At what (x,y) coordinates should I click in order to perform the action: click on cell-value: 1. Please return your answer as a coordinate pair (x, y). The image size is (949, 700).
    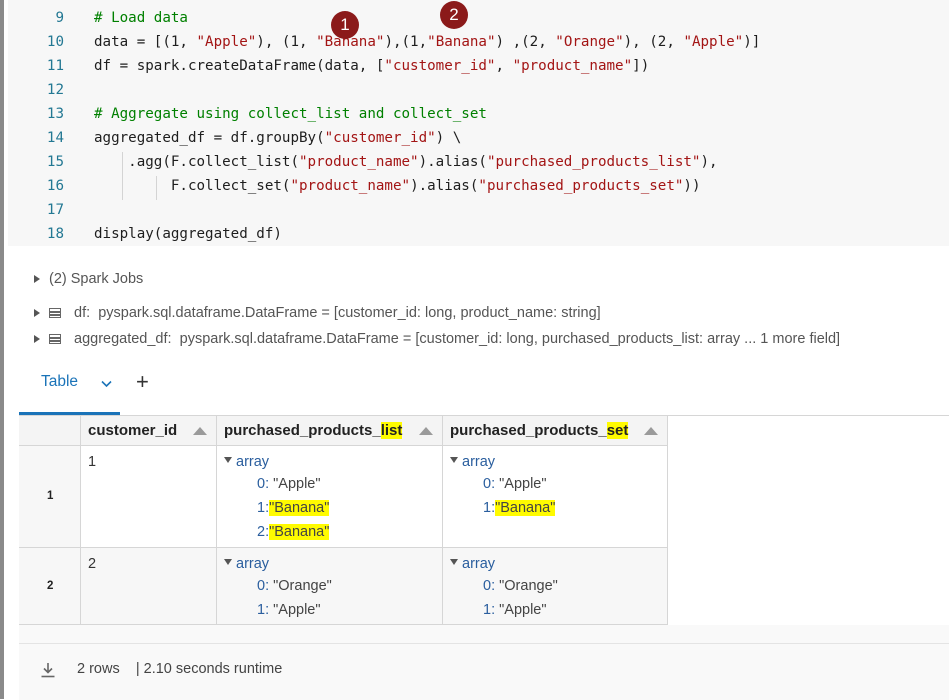
    Looking at the image, I should click on (92, 462).